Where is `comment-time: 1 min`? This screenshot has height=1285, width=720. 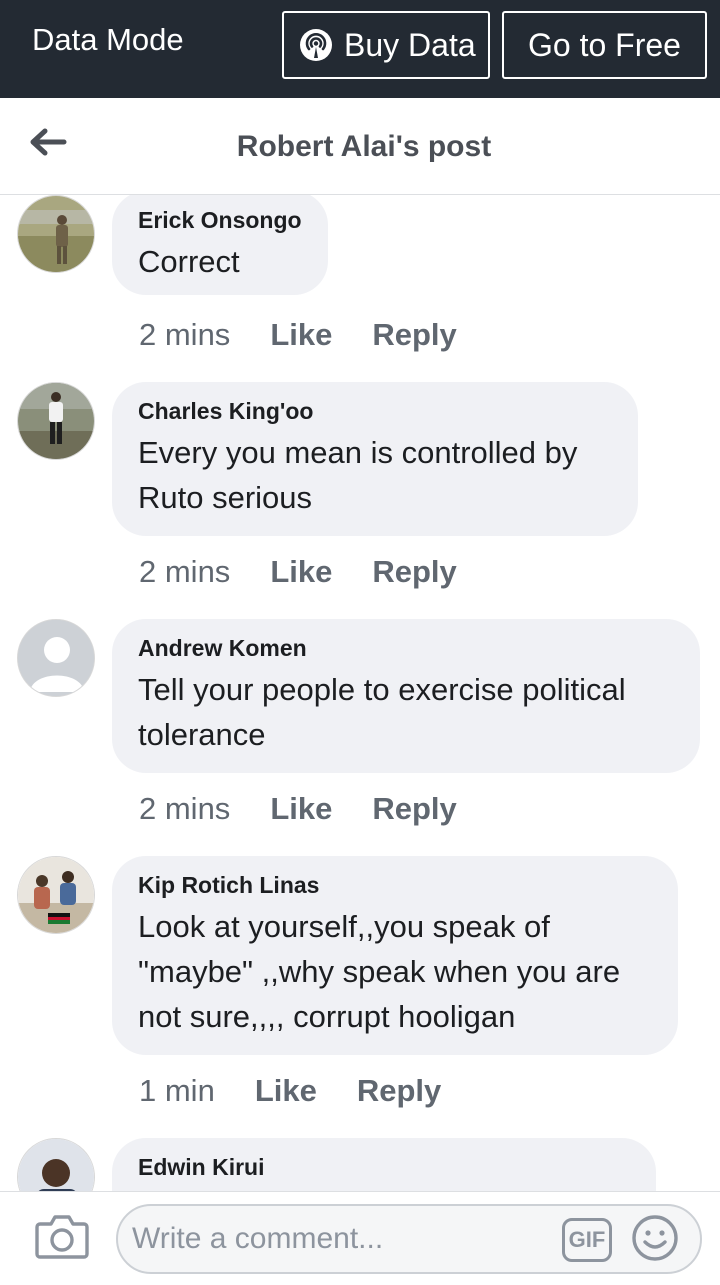
comment-time: 1 min is located at coordinates (177, 1090).